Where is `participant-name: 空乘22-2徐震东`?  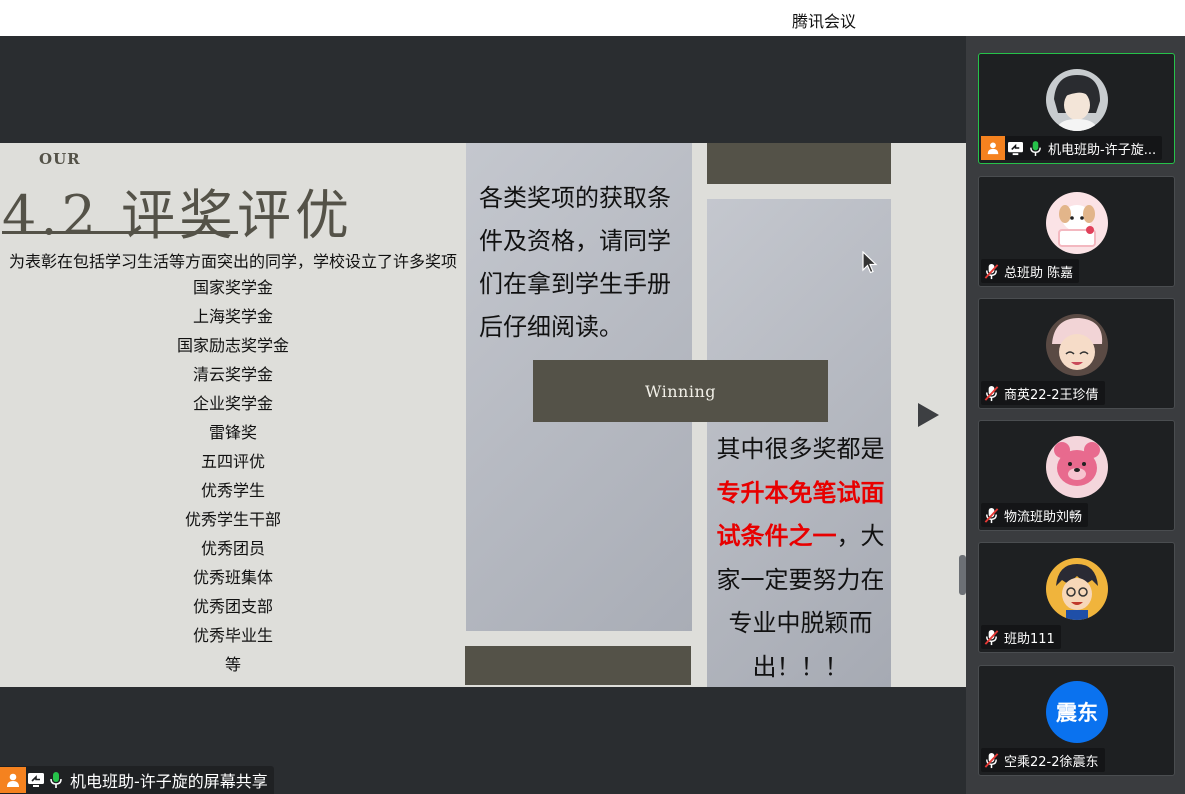
participant-name: 空乘22-2徐震东 is located at coordinates (1051, 762).